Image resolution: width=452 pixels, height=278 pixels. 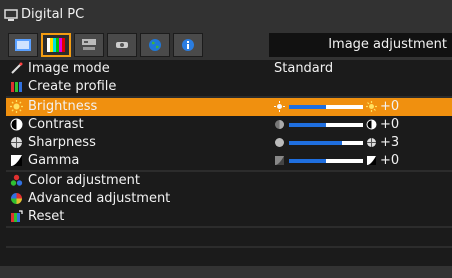 What do you see at coordinates (229, 181) in the screenshot?
I see `menu-item-color-adjustment: Color adjustment` at bounding box center [229, 181].